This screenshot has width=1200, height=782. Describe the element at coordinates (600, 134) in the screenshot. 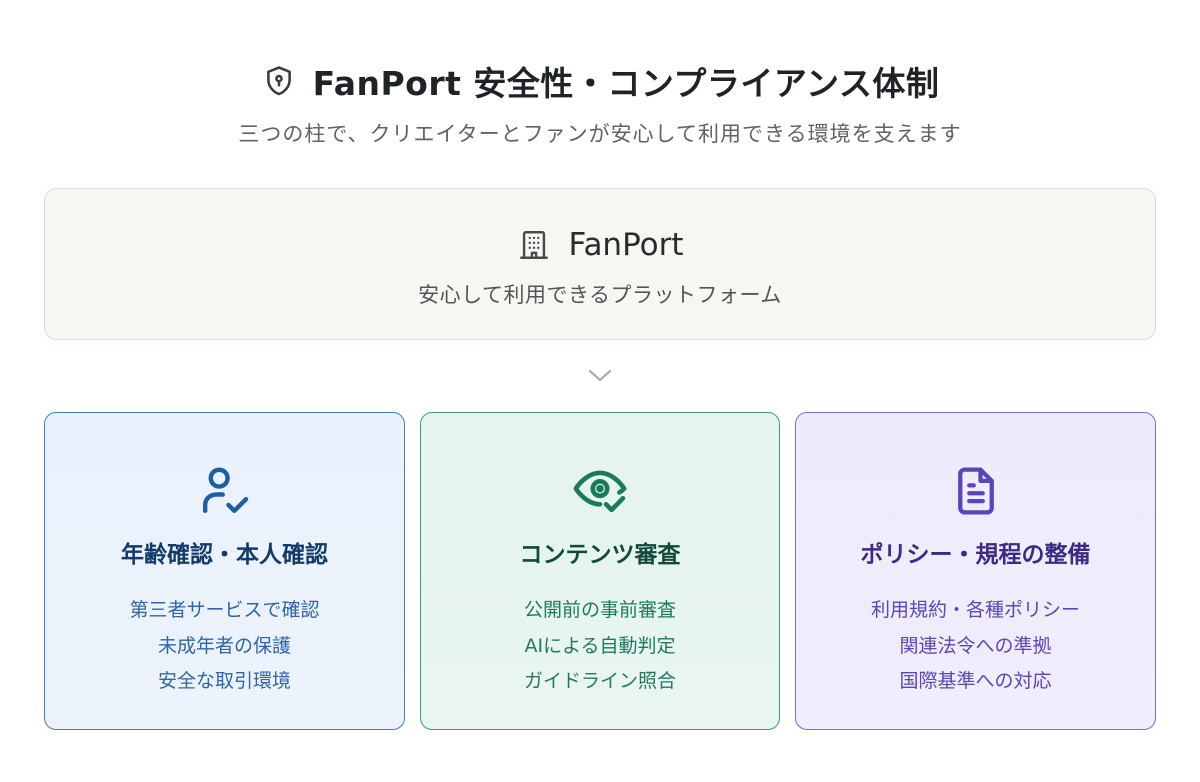

I see `page-subtitle: 三つの柱で、クリエイターとファンが安心して利用できる環境を支えます` at that location.